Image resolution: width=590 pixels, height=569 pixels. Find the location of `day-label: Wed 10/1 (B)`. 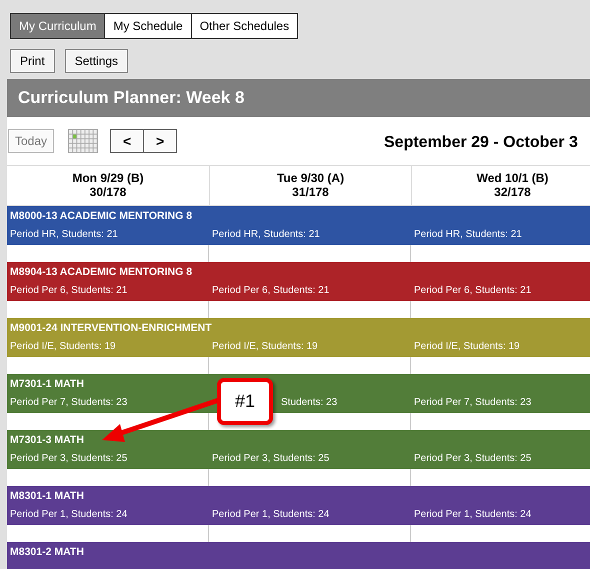

day-label: Wed 10/1 (B) is located at coordinates (513, 178).